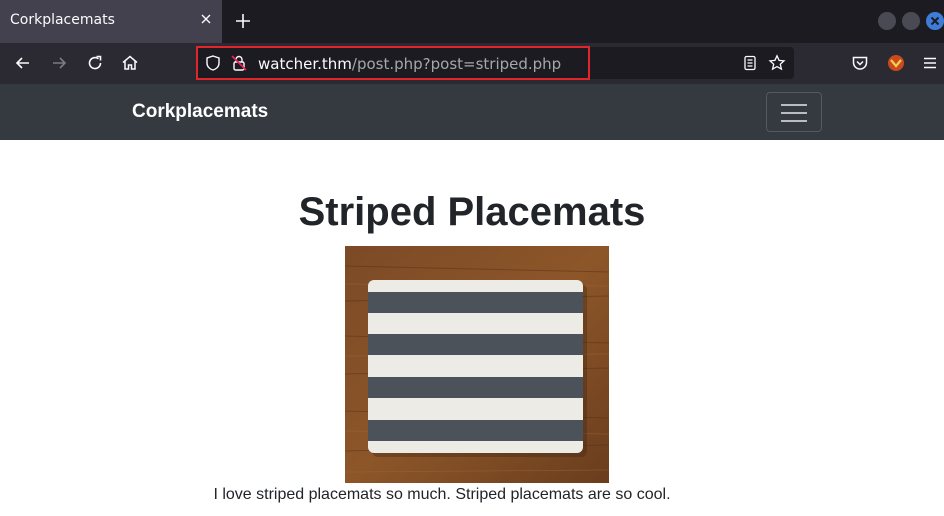 The image size is (944, 516). I want to click on site-navbar: Corkplacemats, so click(472, 112).